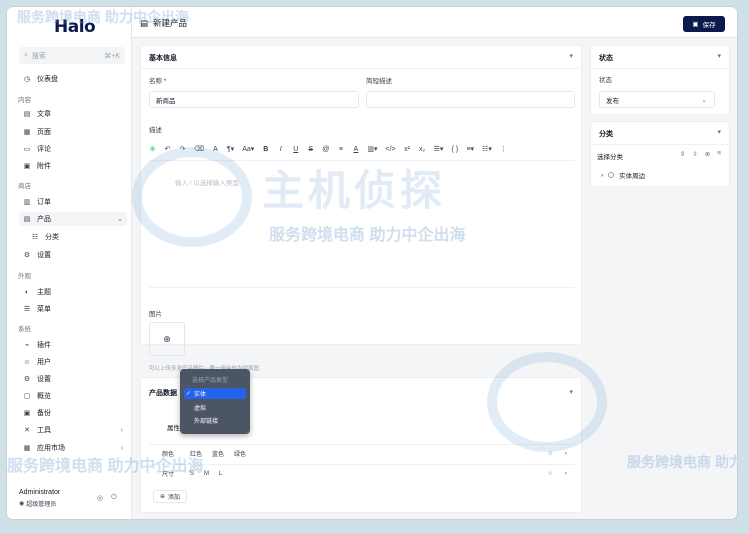 The height and width of the screenshot is (534, 749). What do you see at coordinates (170, 496) in the screenshot?
I see `add-attribute-button: ⊕ 添加` at bounding box center [170, 496].